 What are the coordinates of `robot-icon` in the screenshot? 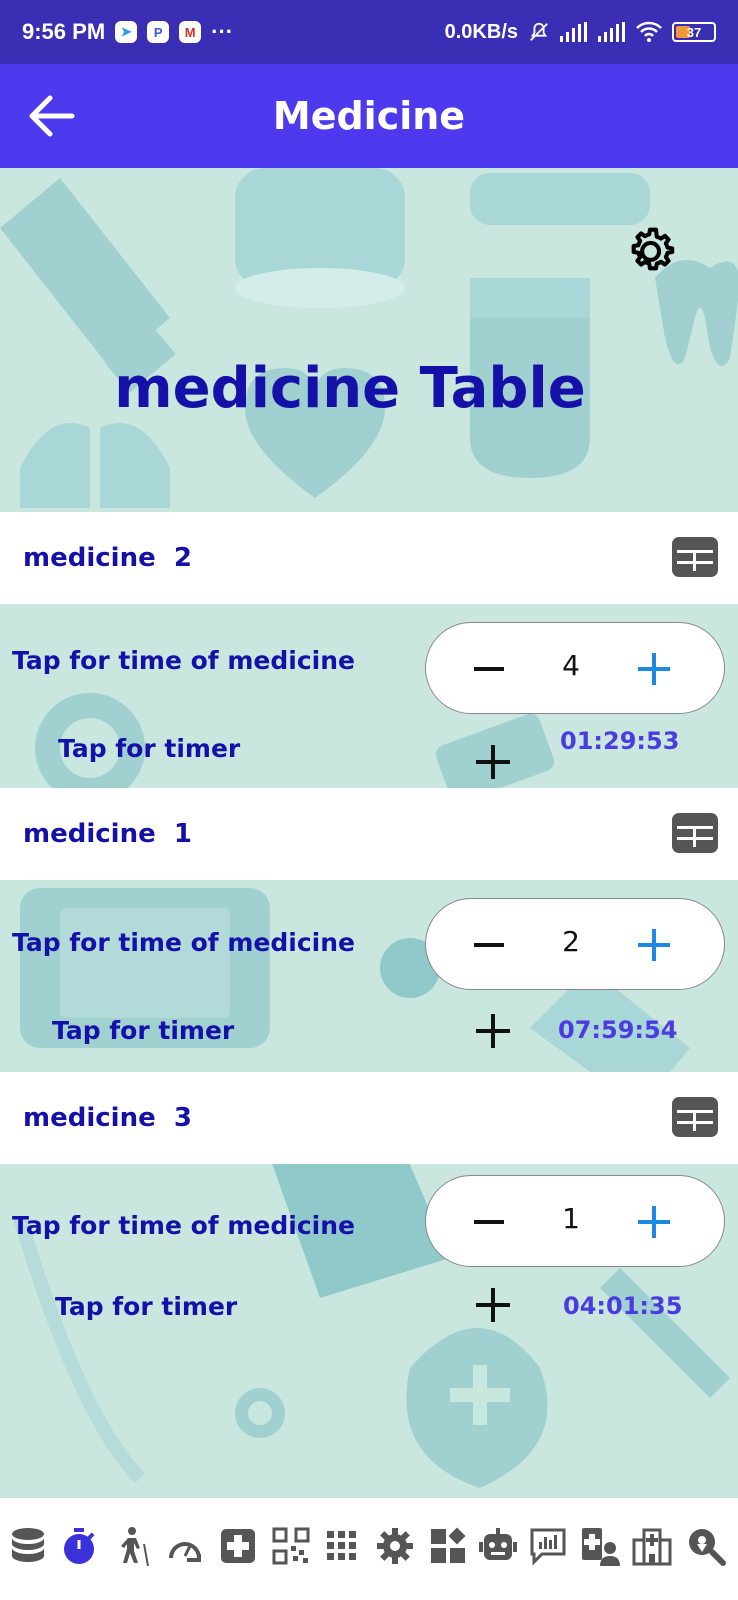 It's located at (498, 1546).